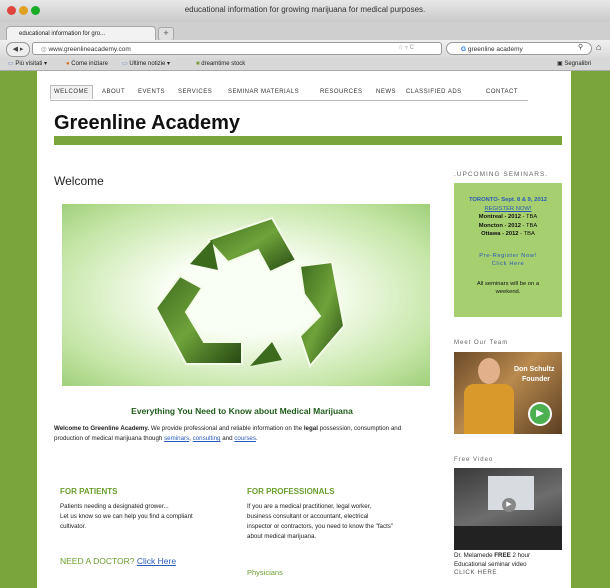 The image size is (610, 588). I want to click on toronto-seminar: TORONTO- Sept. 8 & 9, 2012, so click(508, 200).